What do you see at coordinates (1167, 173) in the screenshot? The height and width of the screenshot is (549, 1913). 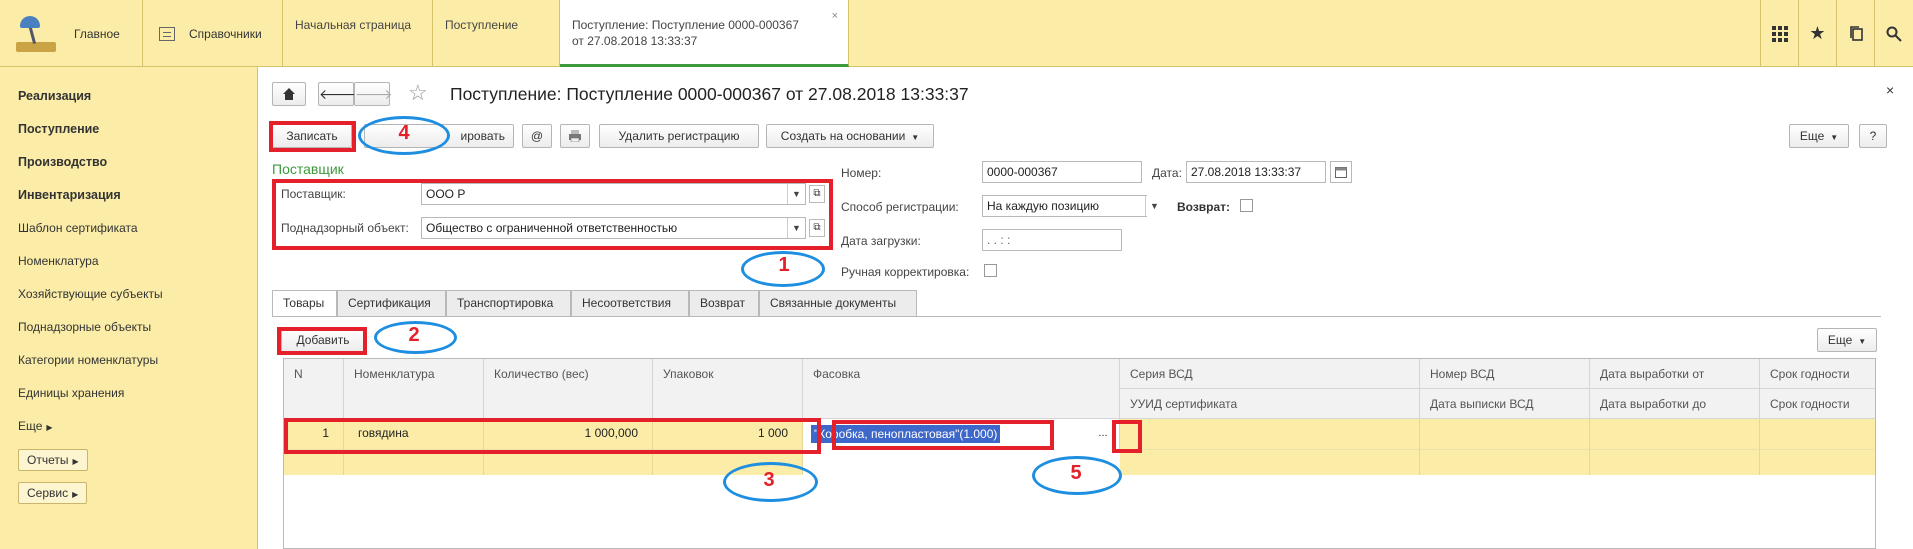 I see `date-label: Дата:` at bounding box center [1167, 173].